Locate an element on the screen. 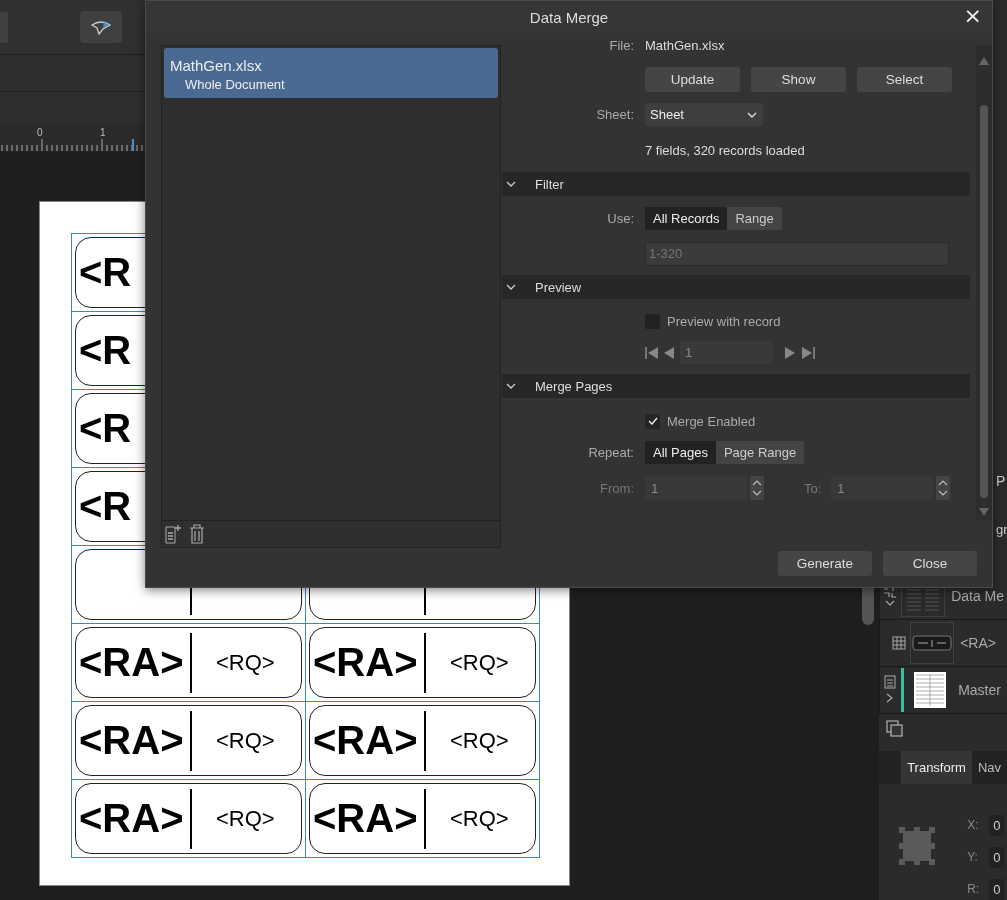 This screenshot has width=1007, height=900. layer-name: <RA> is located at coordinates (978, 643).